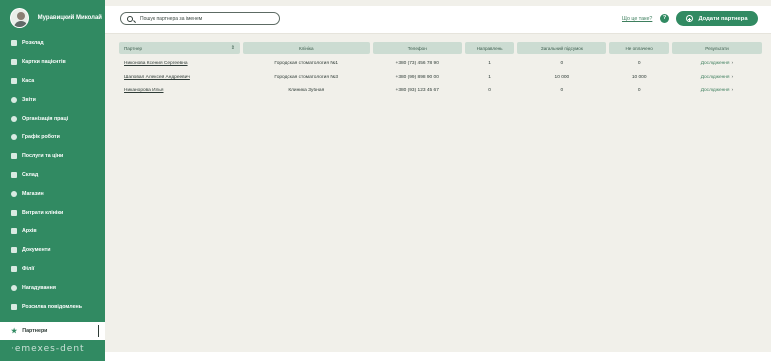 The height and width of the screenshot is (361, 777). I want to click on branches-icon, so click(14, 268).